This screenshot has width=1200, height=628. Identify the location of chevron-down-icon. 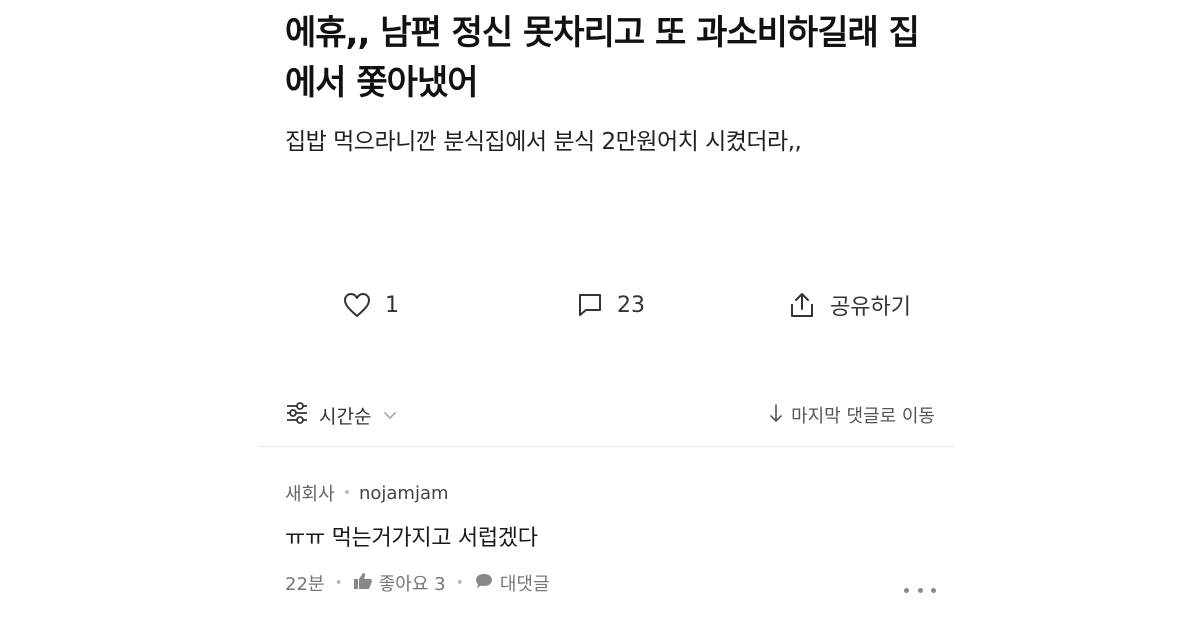
(390, 415).